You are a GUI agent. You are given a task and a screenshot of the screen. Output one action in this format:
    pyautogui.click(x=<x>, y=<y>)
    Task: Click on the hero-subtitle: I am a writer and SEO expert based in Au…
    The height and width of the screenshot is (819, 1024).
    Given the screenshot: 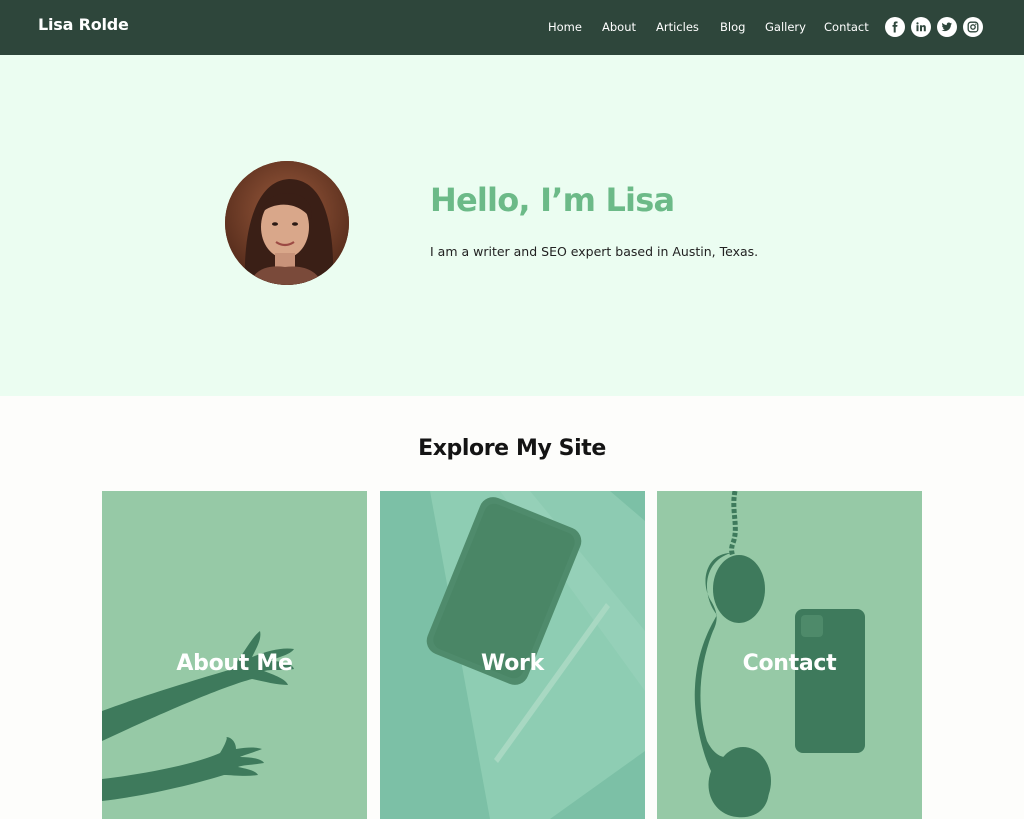 What is the action you would take?
    pyautogui.click(x=594, y=251)
    